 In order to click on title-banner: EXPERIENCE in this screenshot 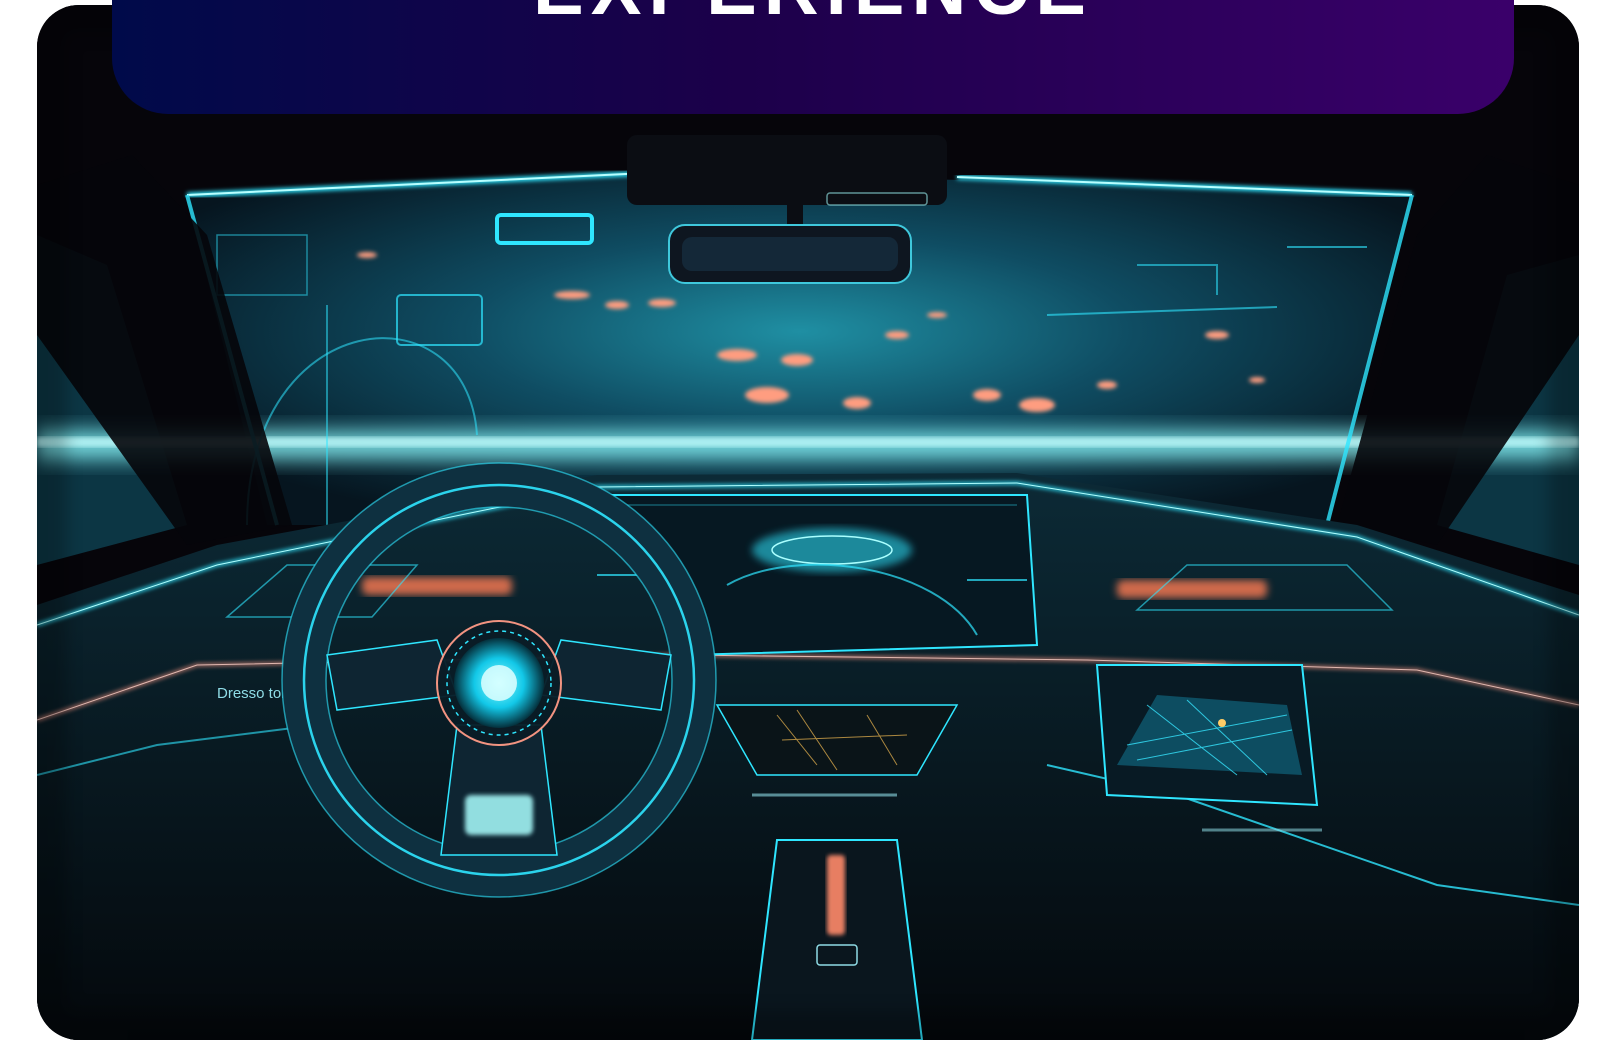, I will do `click(813, 57)`.